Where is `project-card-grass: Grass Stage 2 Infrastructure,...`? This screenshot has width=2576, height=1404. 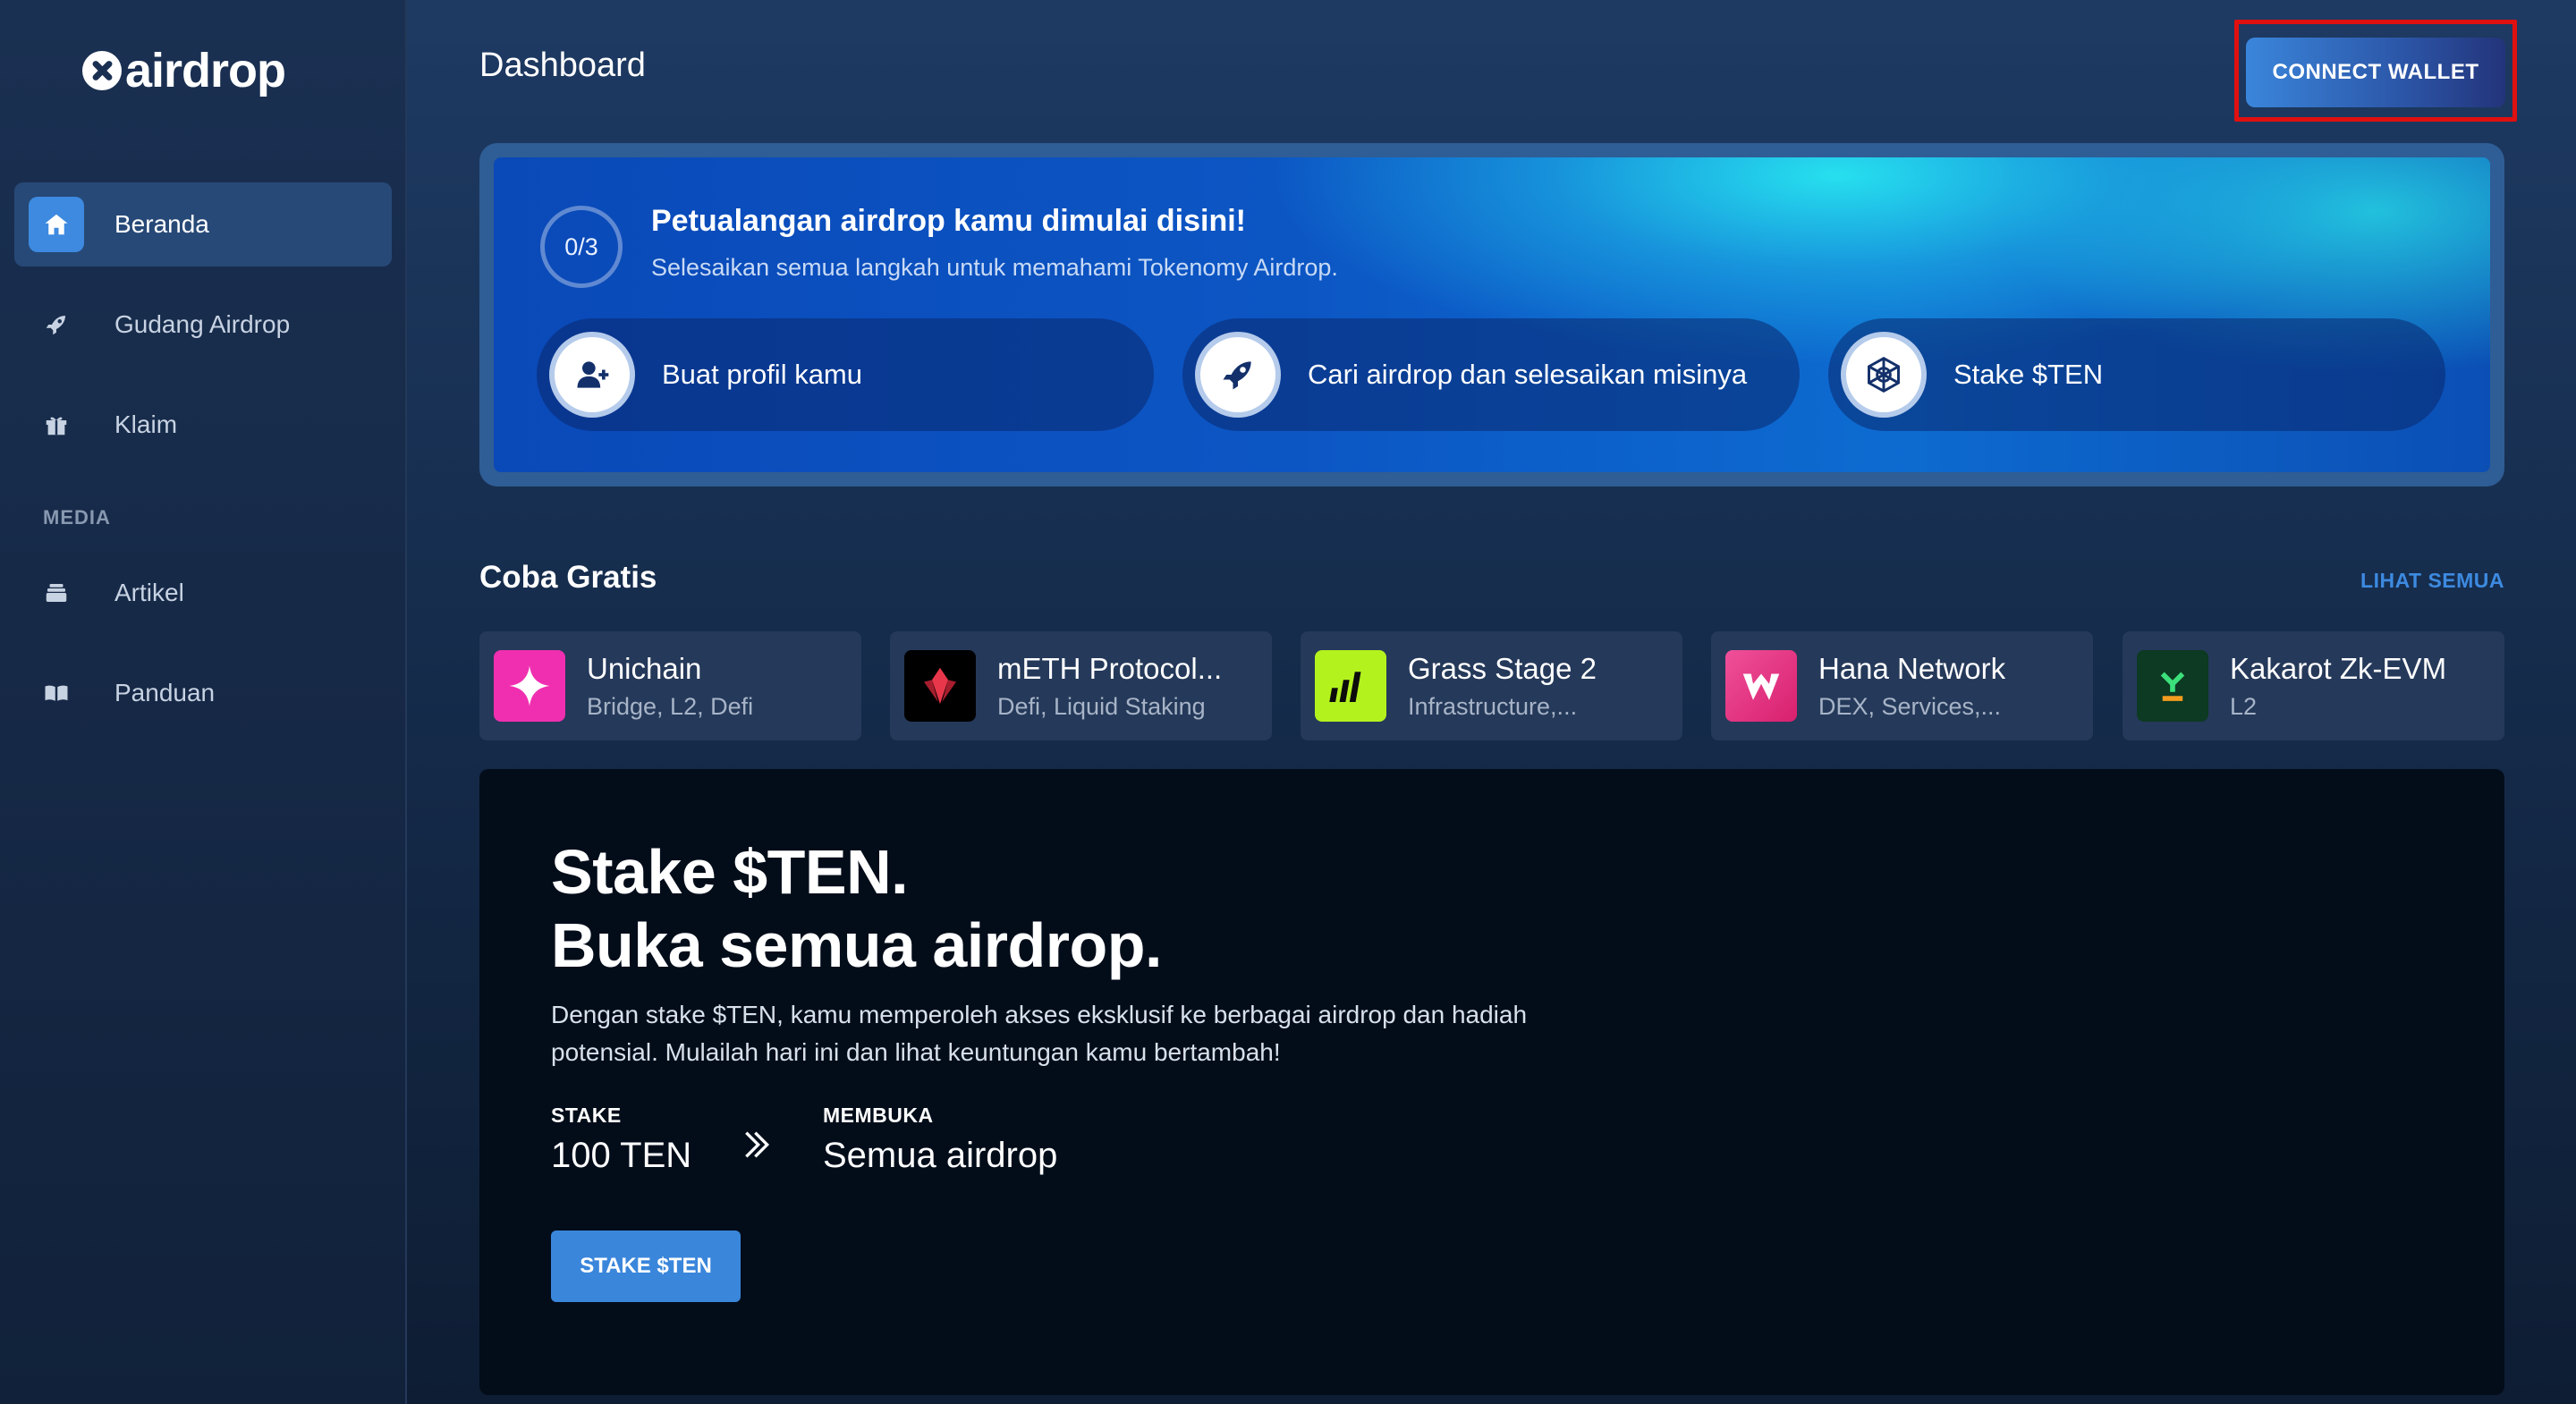
project-card-grass: Grass Stage 2 Infrastructure,... is located at coordinates (1491, 686).